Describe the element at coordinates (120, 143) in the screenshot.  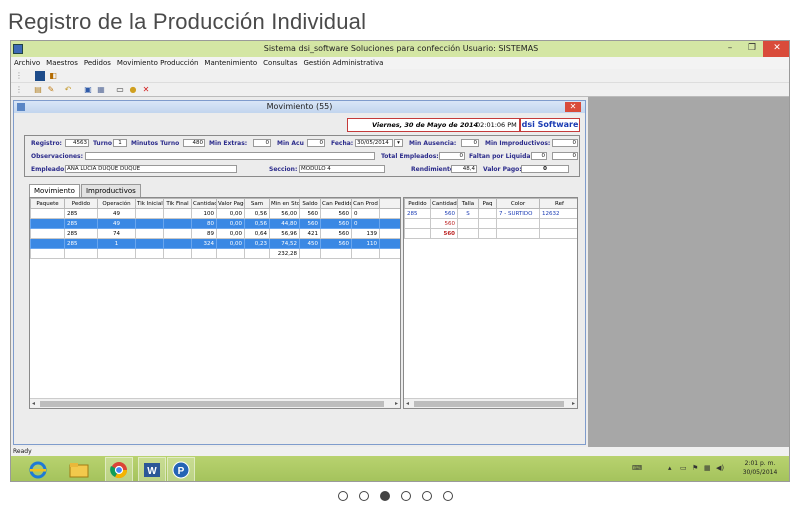
I see `turno-field: 1` at that location.